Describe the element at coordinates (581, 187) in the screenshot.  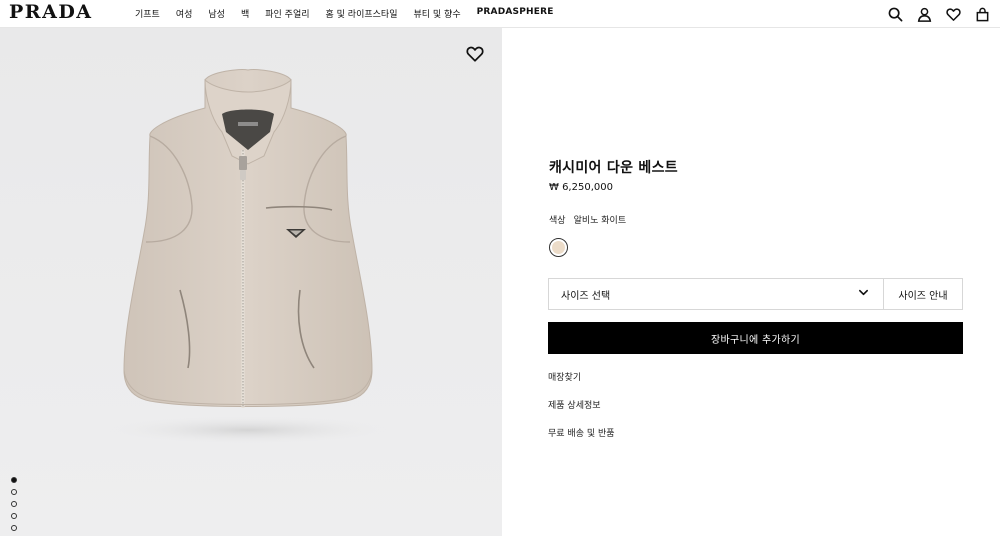
I see `product-price: ₩ 6,250,000` at that location.